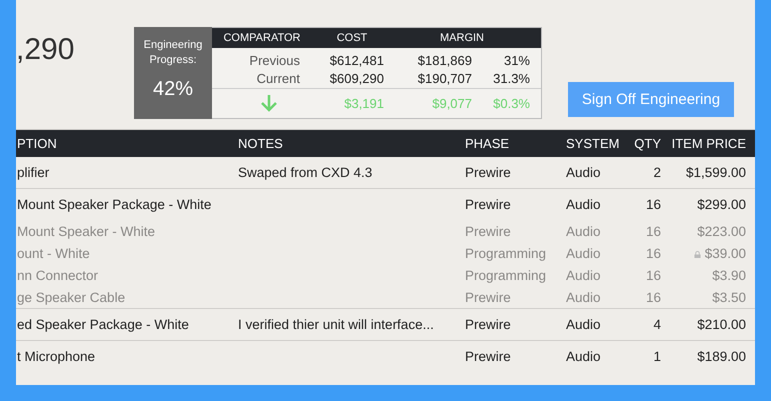  What do you see at coordinates (651, 99) in the screenshot?
I see `sign-off-button: Sign Off Engineering` at bounding box center [651, 99].